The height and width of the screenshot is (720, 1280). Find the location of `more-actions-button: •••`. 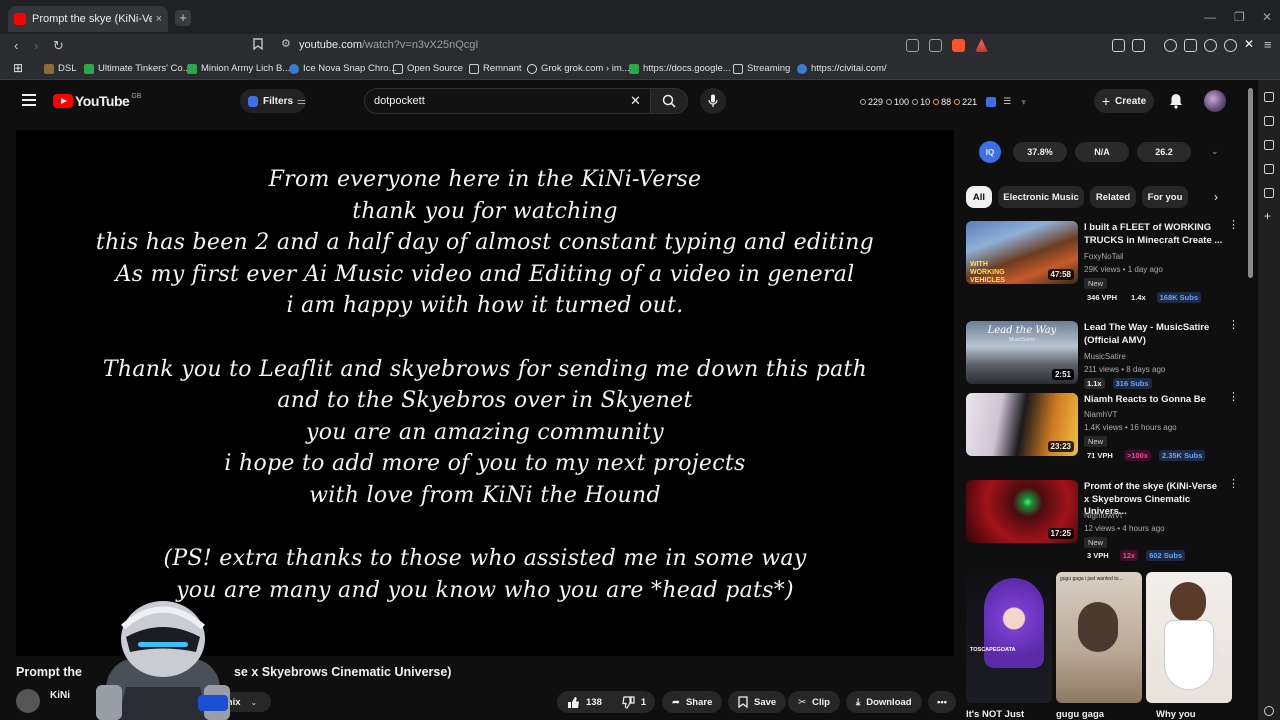

more-actions-button: ••• is located at coordinates (942, 702).